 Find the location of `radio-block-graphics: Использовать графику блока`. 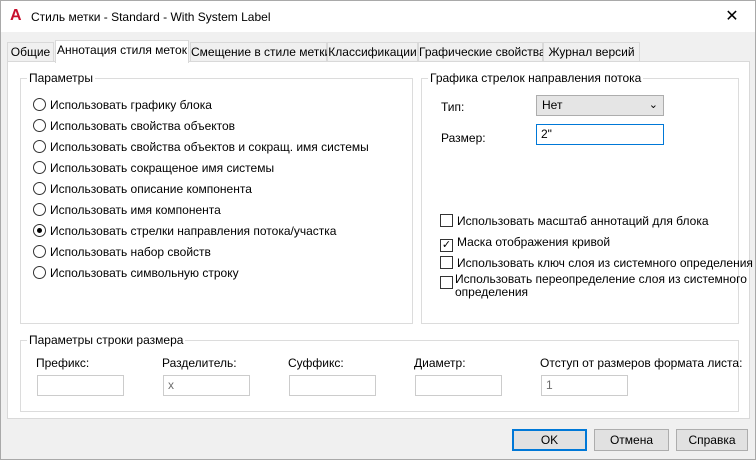

radio-block-graphics: Использовать графику блока is located at coordinates (122, 105).